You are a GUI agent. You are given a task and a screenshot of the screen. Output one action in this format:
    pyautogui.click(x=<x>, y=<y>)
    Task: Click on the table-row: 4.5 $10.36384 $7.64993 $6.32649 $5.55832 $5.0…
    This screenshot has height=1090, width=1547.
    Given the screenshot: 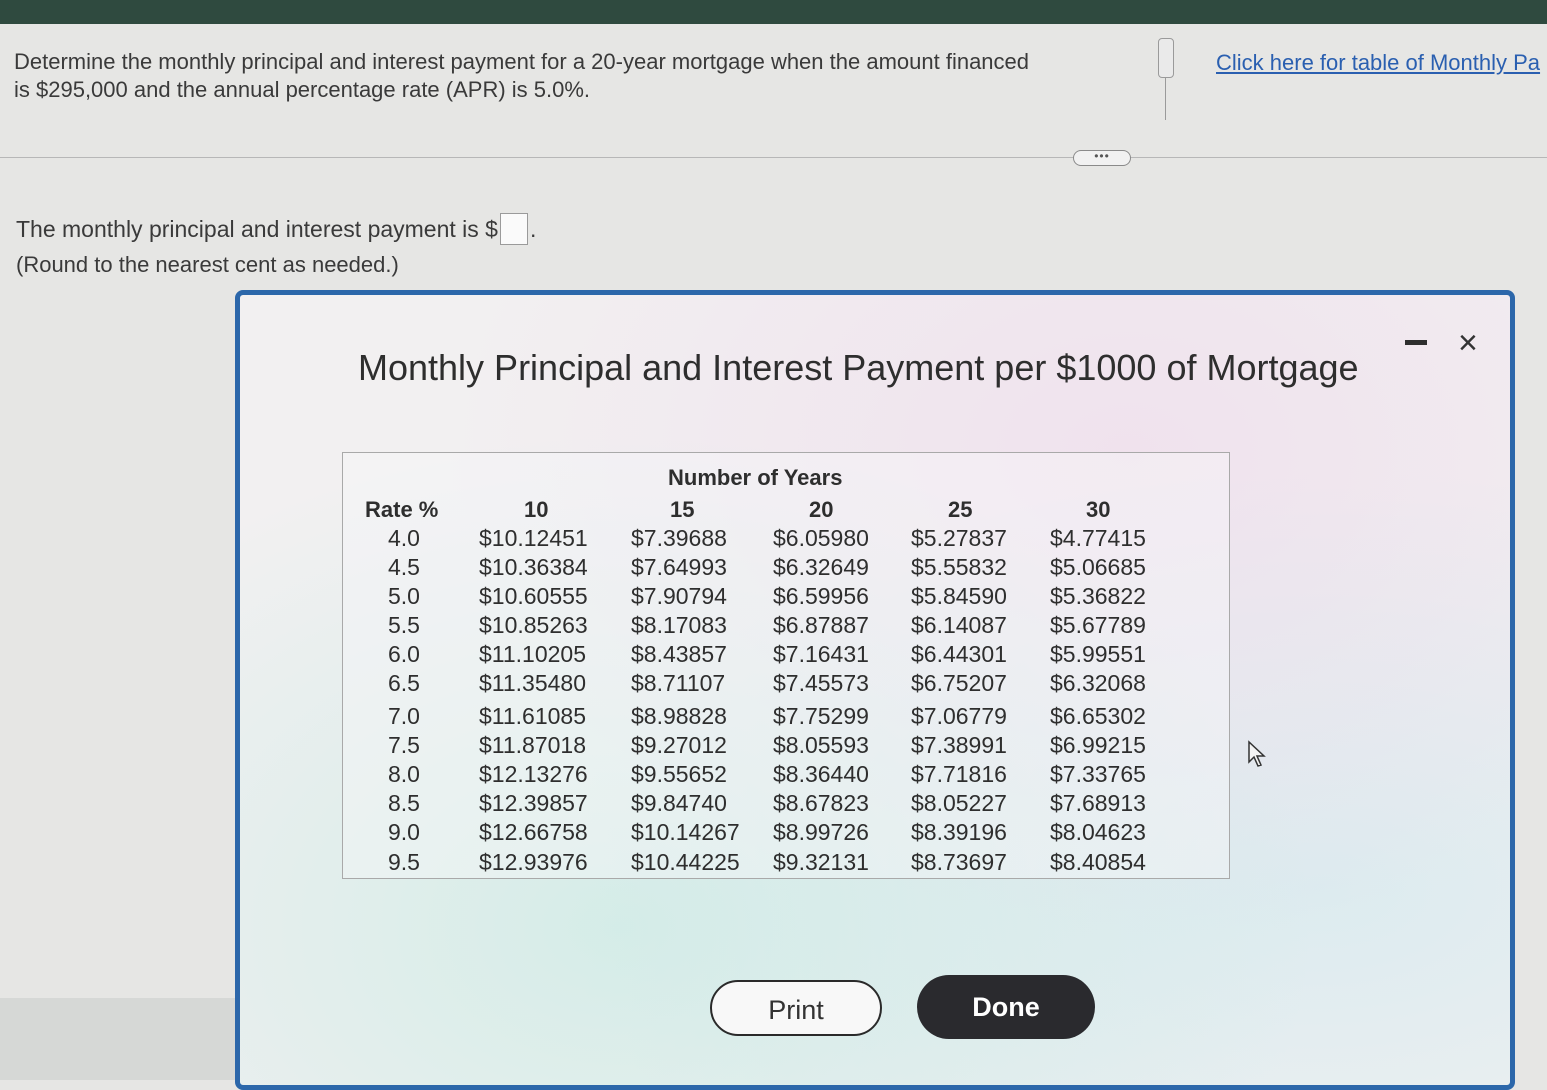 What is the action you would take?
    pyautogui.click(x=786, y=568)
    